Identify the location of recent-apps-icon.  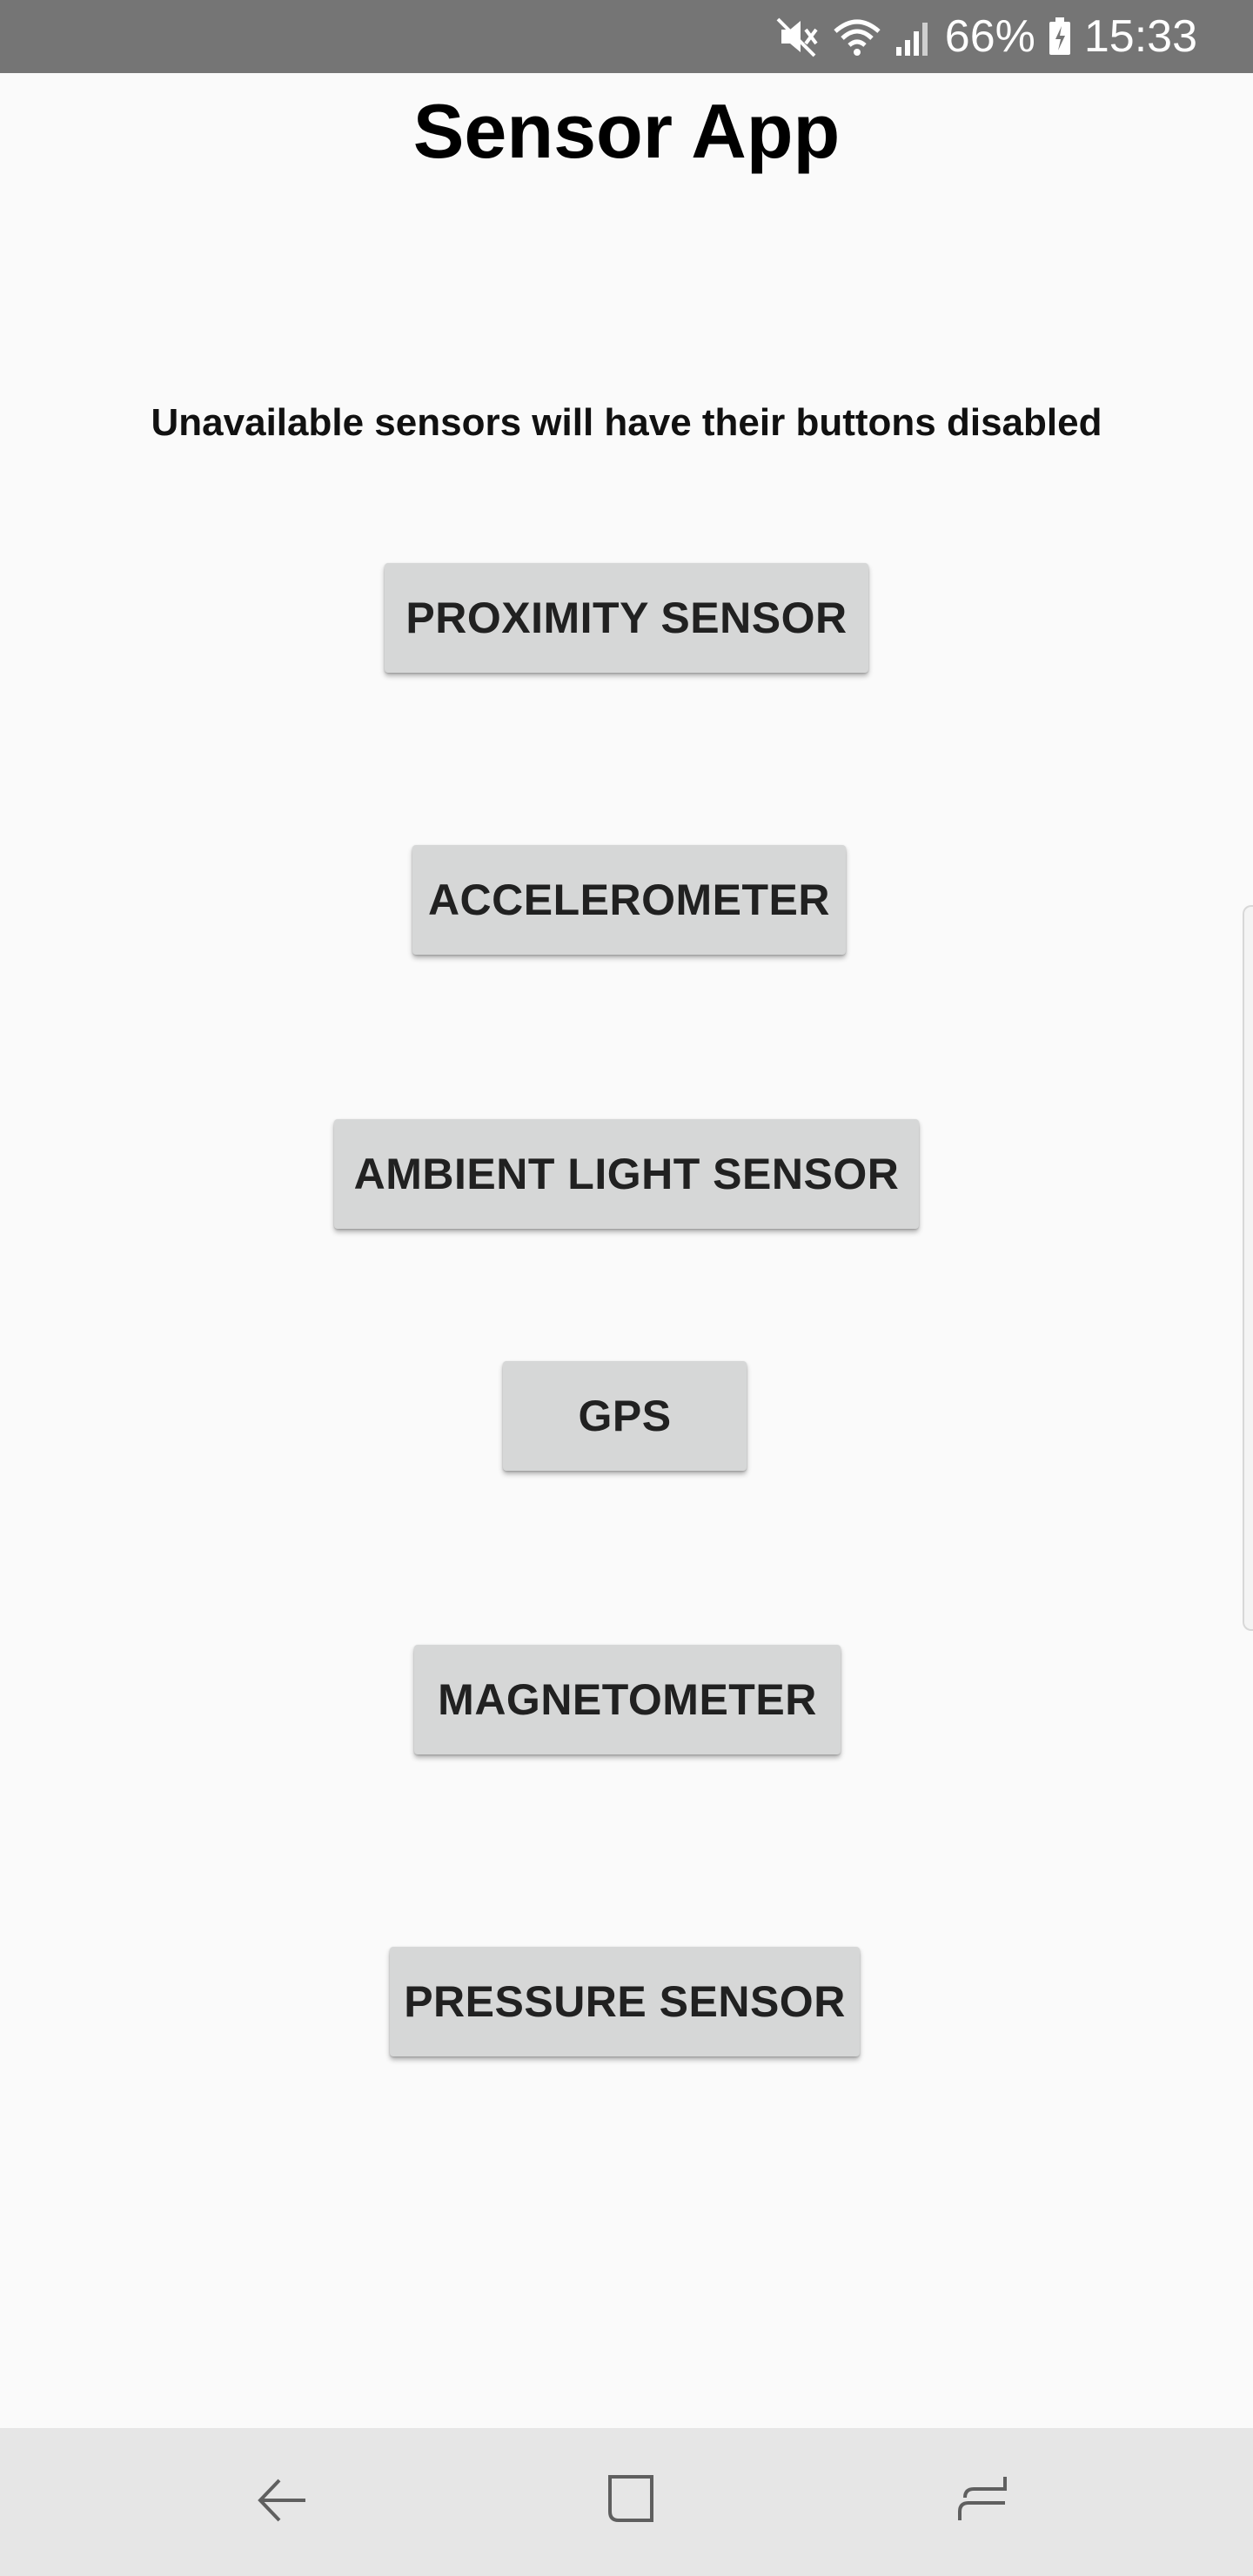
(983, 2502).